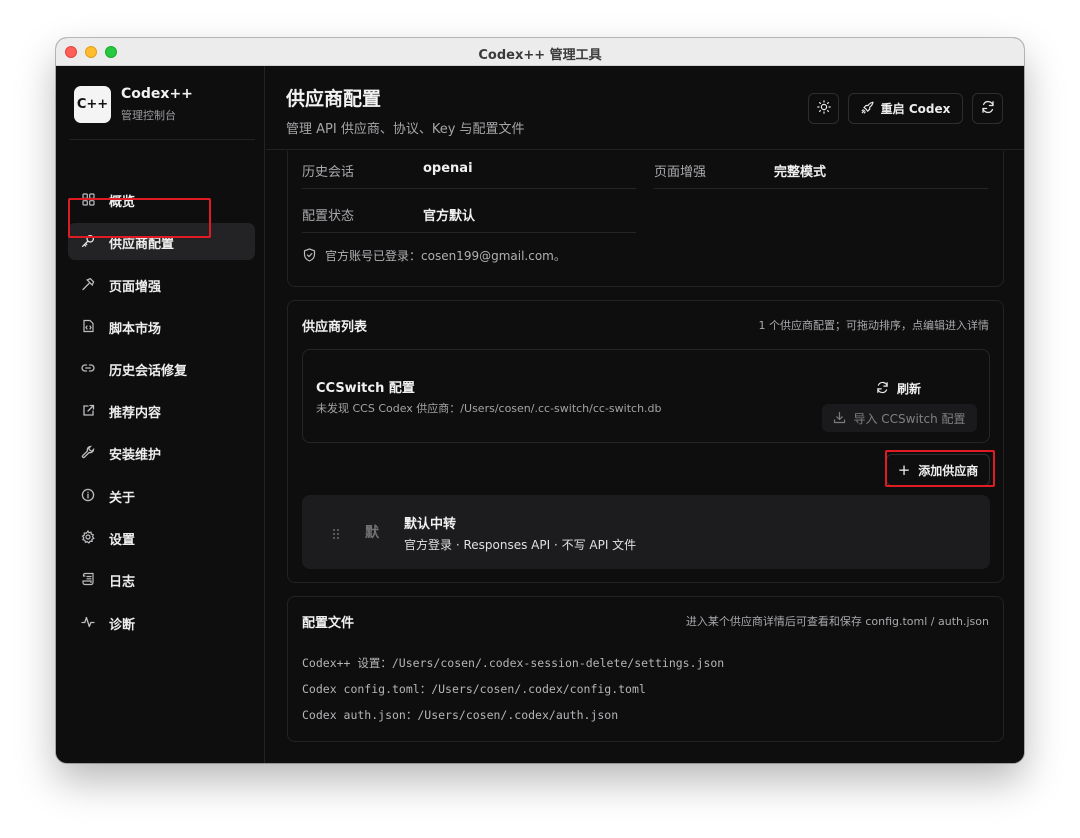 This screenshot has height=838, width=1080. I want to click on grid-icon, so click(88, 199).